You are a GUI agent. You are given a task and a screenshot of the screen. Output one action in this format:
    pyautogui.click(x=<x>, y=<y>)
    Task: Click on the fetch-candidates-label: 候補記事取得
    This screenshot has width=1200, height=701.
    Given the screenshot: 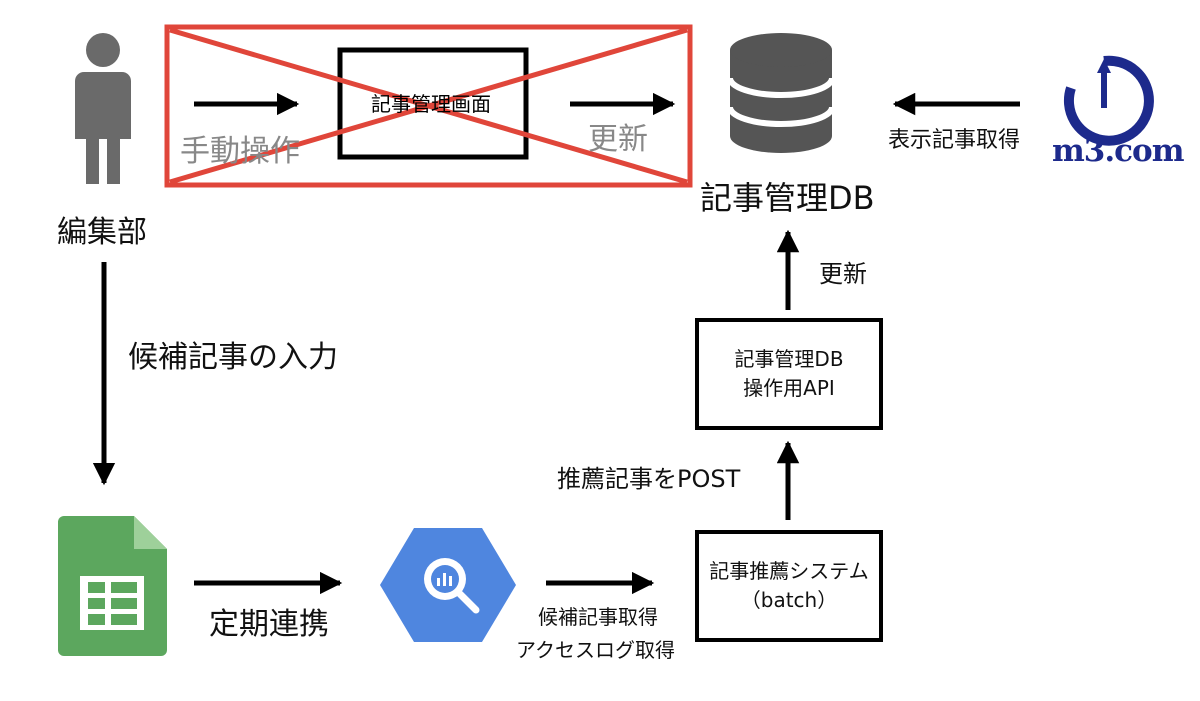 What is the action you would take?
    pyautogui.click(x=598, y=617)
    